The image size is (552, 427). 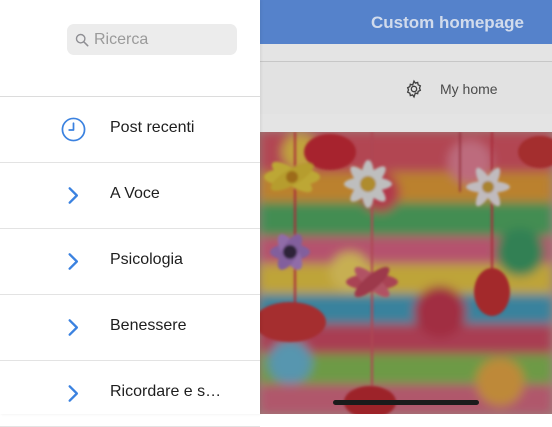 I want to click on gear-icon, so click(x=414, y=89).